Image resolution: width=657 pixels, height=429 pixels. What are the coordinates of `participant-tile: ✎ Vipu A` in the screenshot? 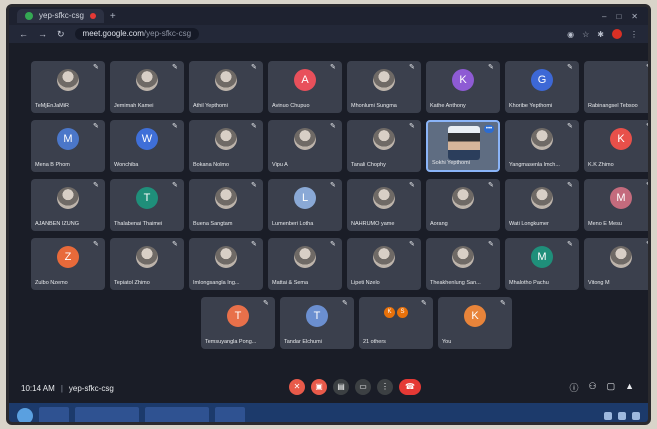 It's located at (305, 146).